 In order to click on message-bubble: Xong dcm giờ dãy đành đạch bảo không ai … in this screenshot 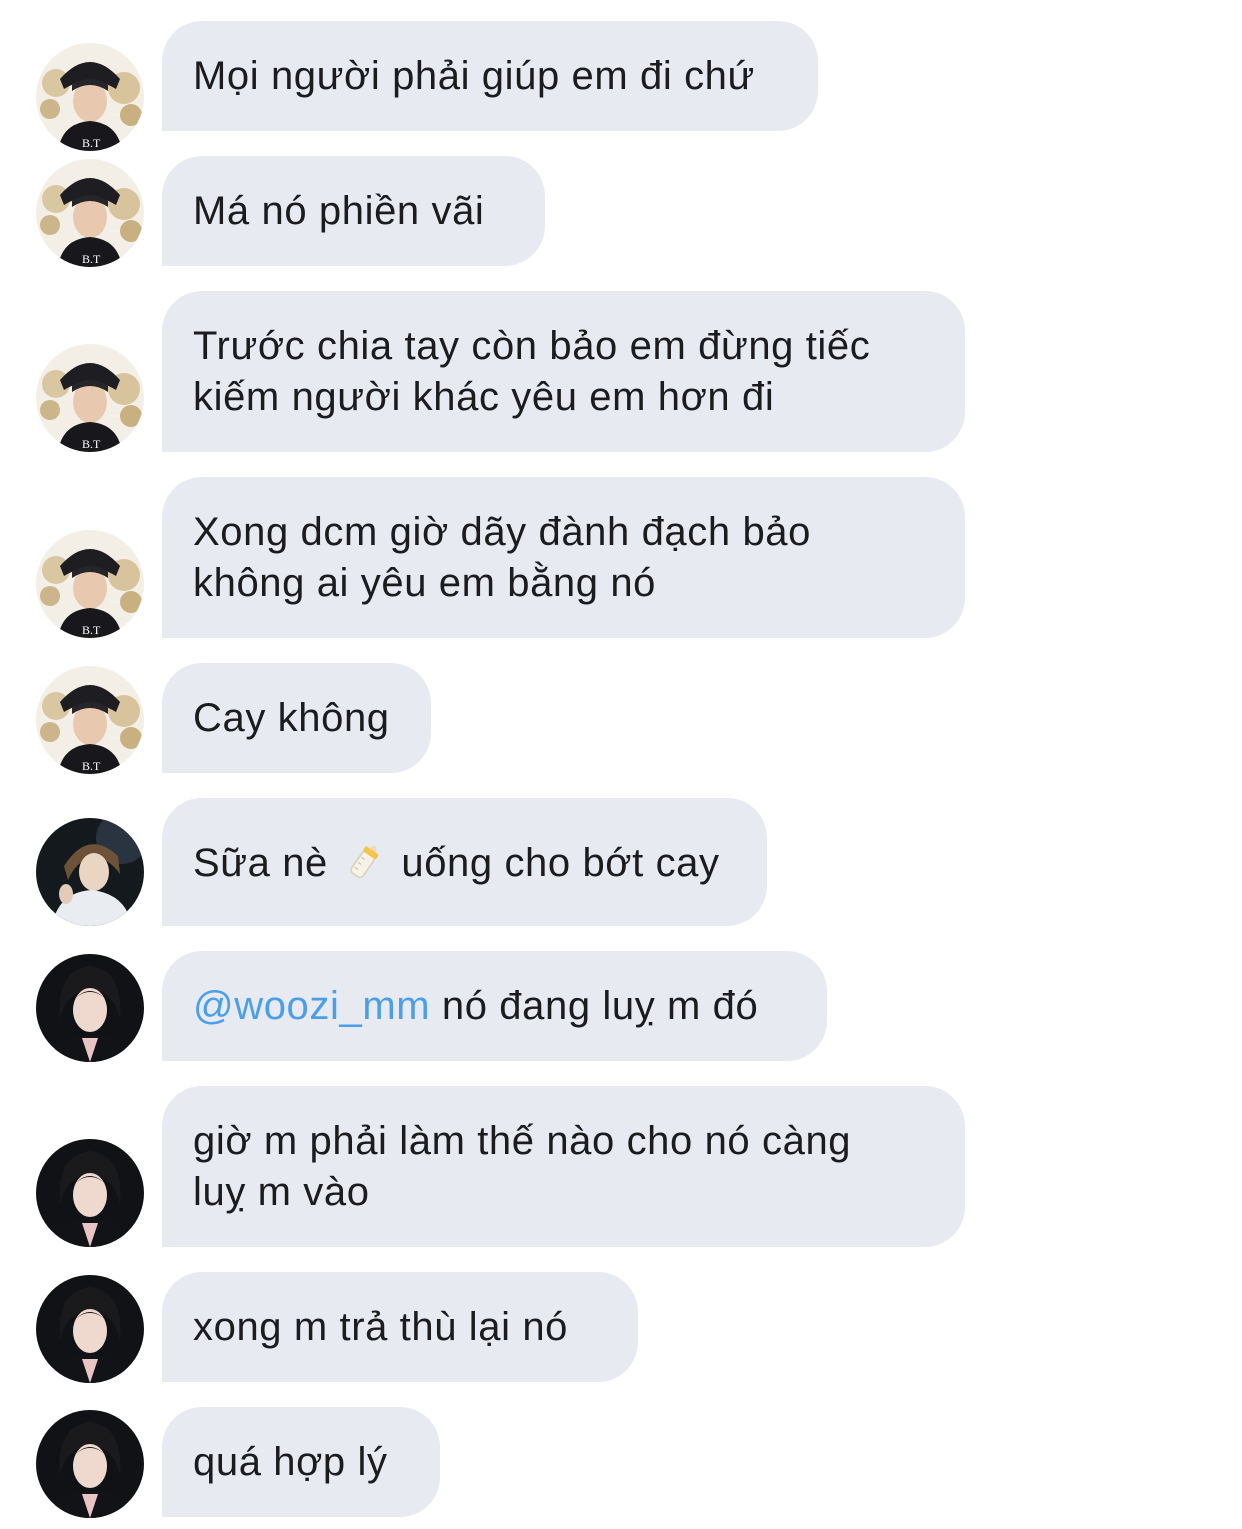, I will do `click(563, 557)`.